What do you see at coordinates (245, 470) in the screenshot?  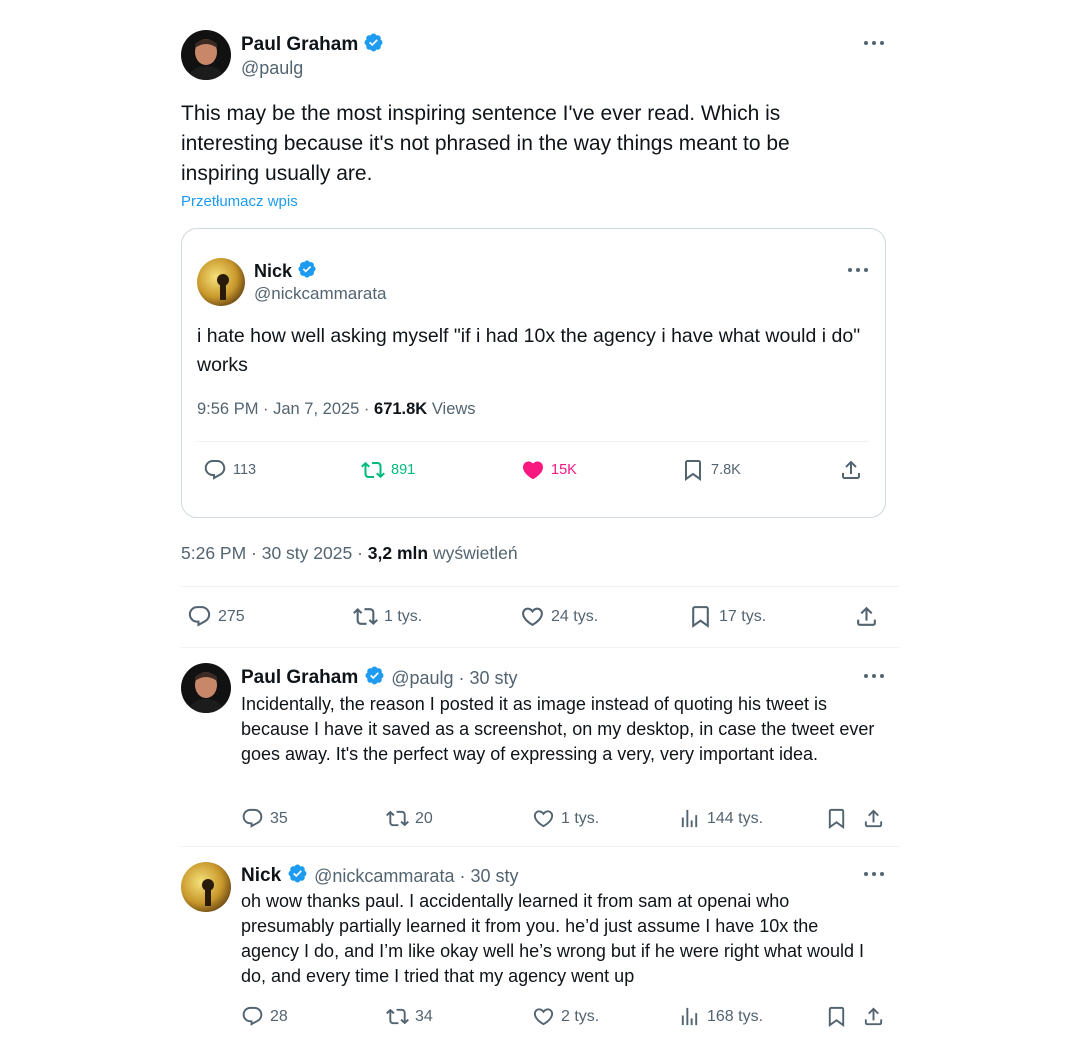 I see `reply-count: 113` at bounding box center [245, 470].